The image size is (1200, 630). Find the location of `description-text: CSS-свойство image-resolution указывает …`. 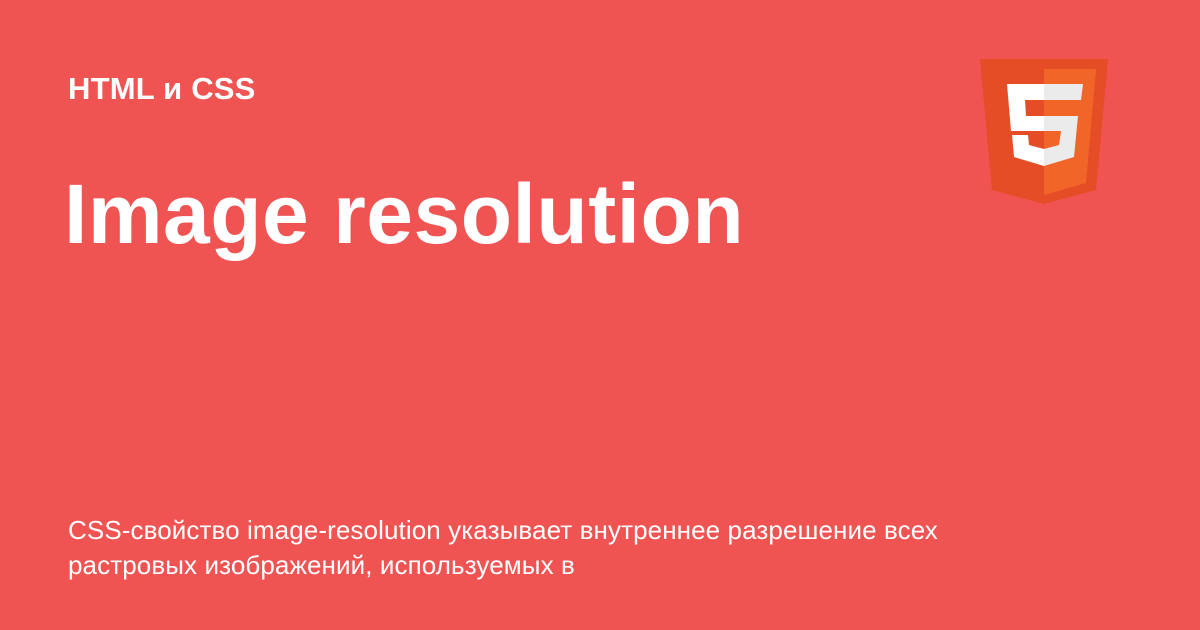

description-text: CSS-свойство image-resolution указывает … is located at coordinates (503, 547).